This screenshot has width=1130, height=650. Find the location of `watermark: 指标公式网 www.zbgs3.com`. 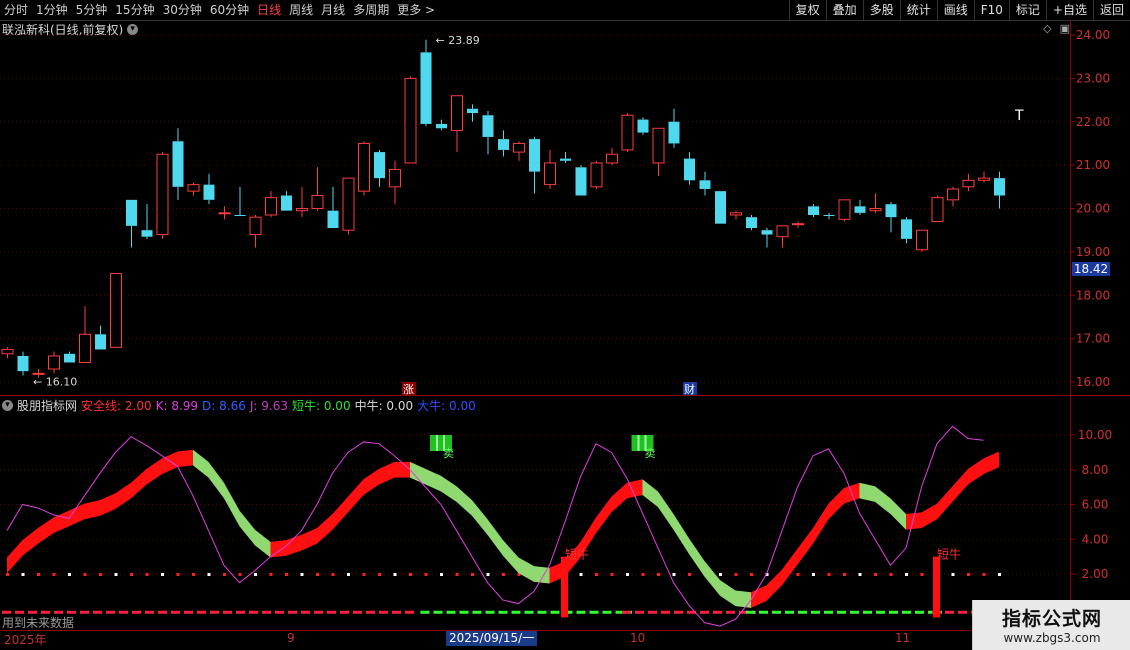

watermark: 指标公式网 www.zbgs3.com is located at coordinates (1051, 625).